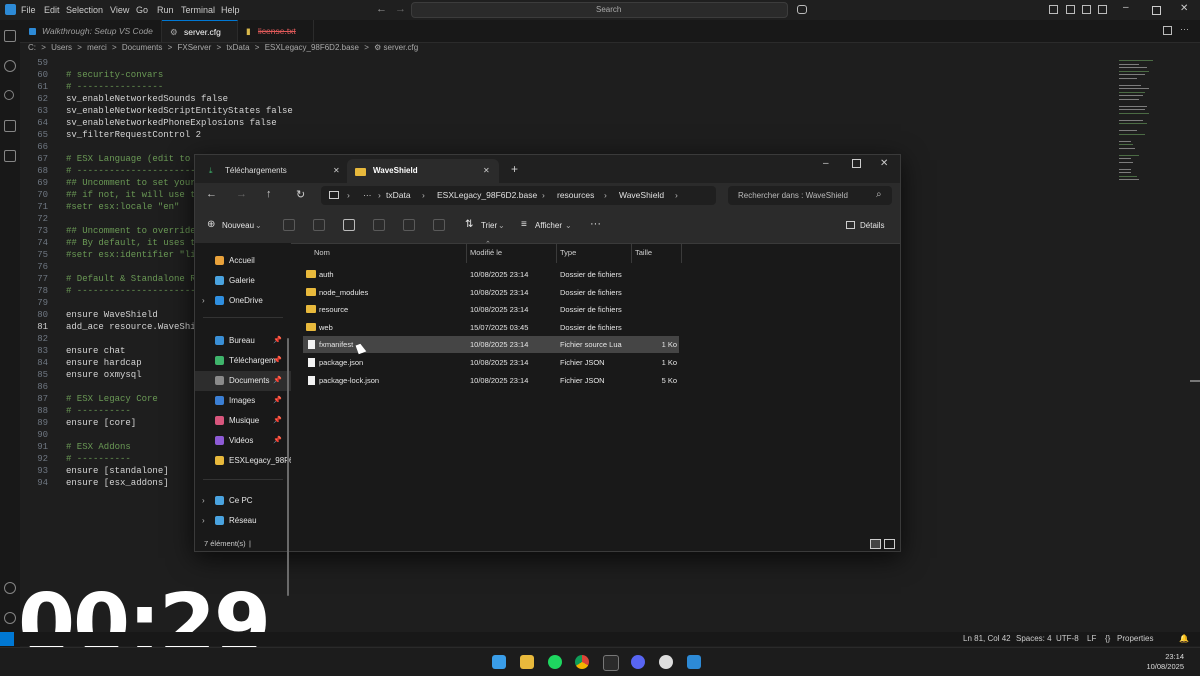  What do you see at coordinates (398, 195) in the screenshot?
I see `address-segment: txData` at bounding box center [398, 195].